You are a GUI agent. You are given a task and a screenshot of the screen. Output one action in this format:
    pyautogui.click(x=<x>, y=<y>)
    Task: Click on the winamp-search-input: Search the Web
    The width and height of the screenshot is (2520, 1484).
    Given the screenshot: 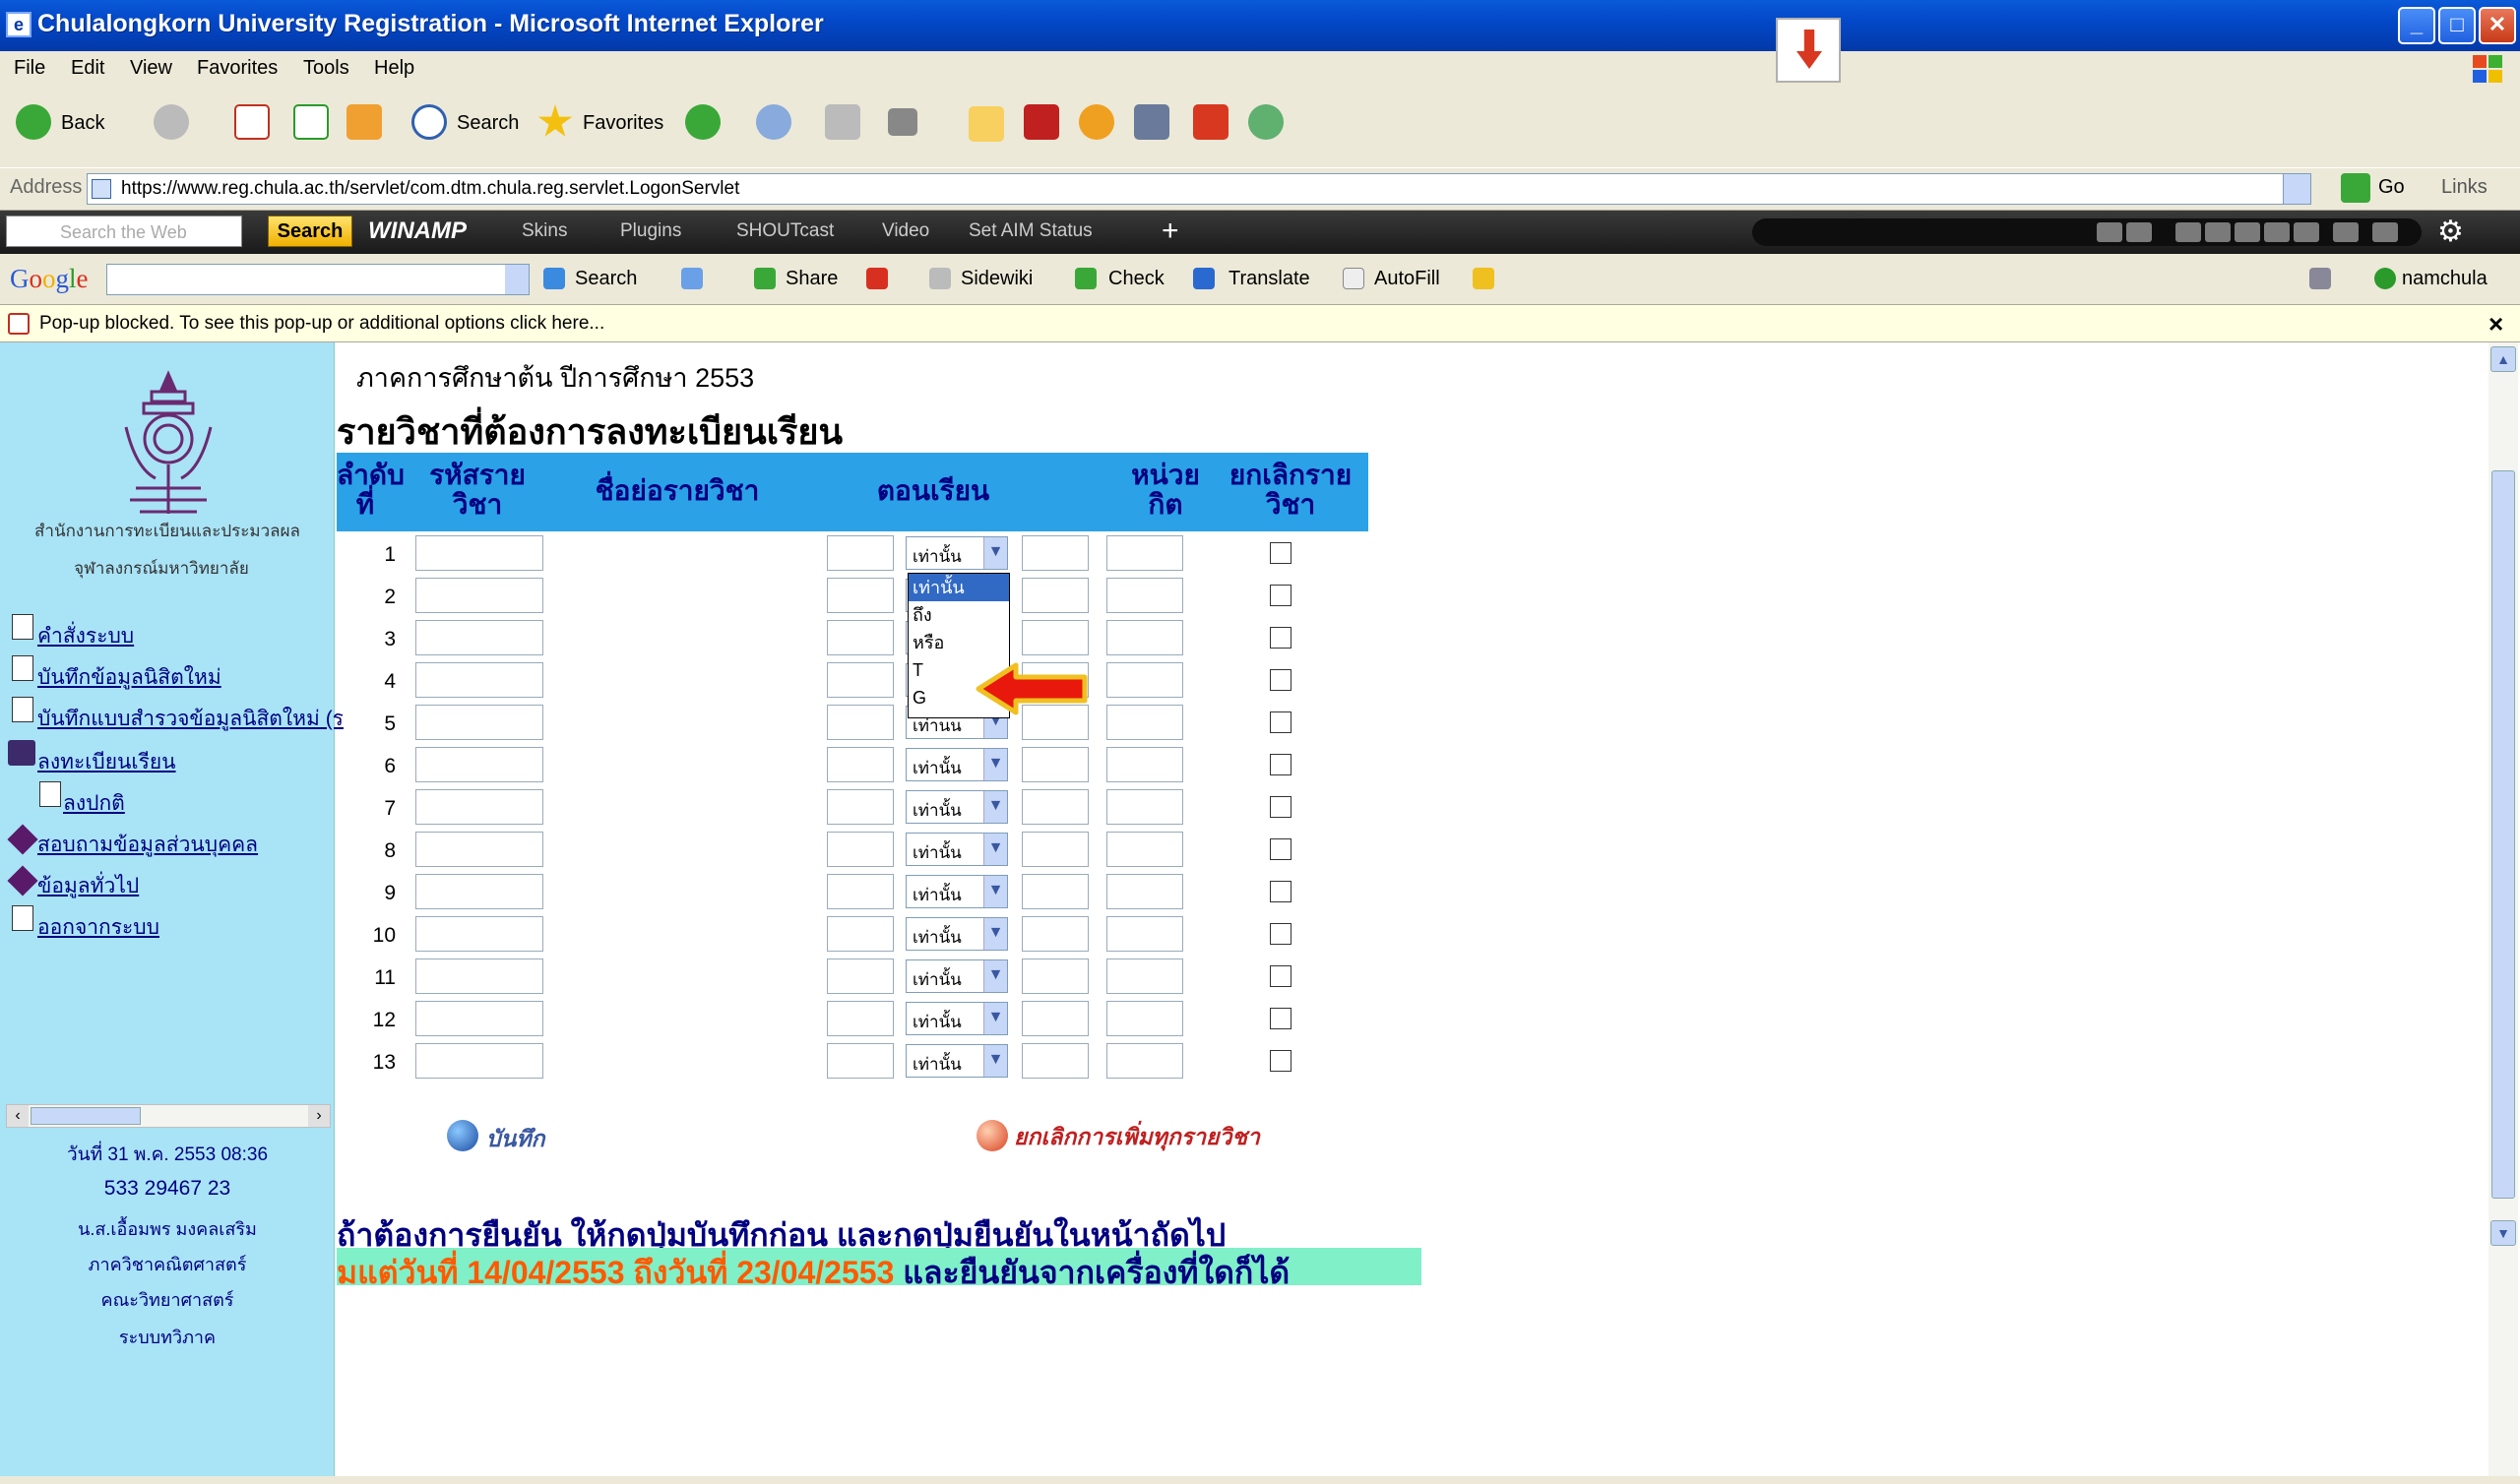 What is the action you would take?
    pyautogui.click(x=124, y=232)
    